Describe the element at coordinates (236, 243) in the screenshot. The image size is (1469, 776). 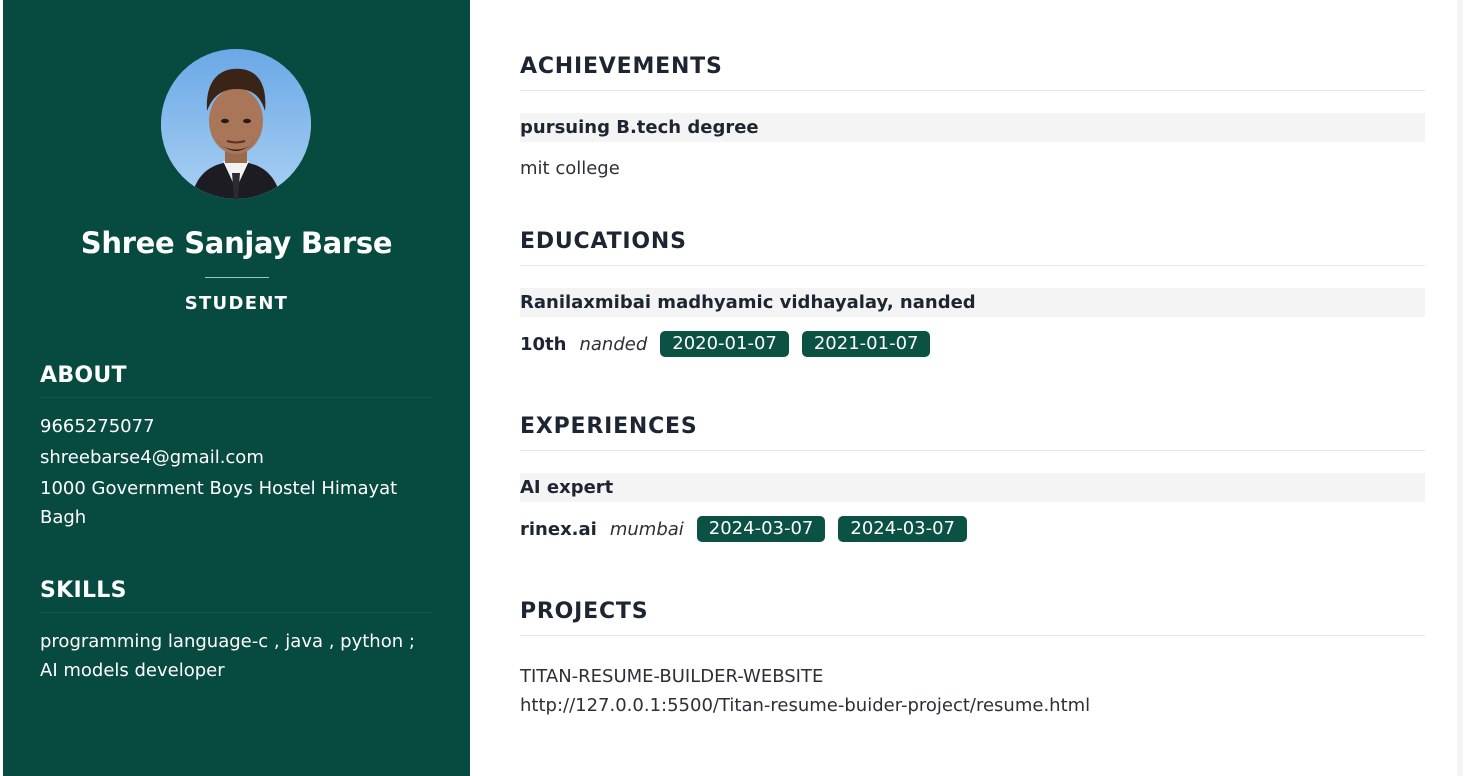
I see `profile-name: Shree Sanjay Barse` at that location.